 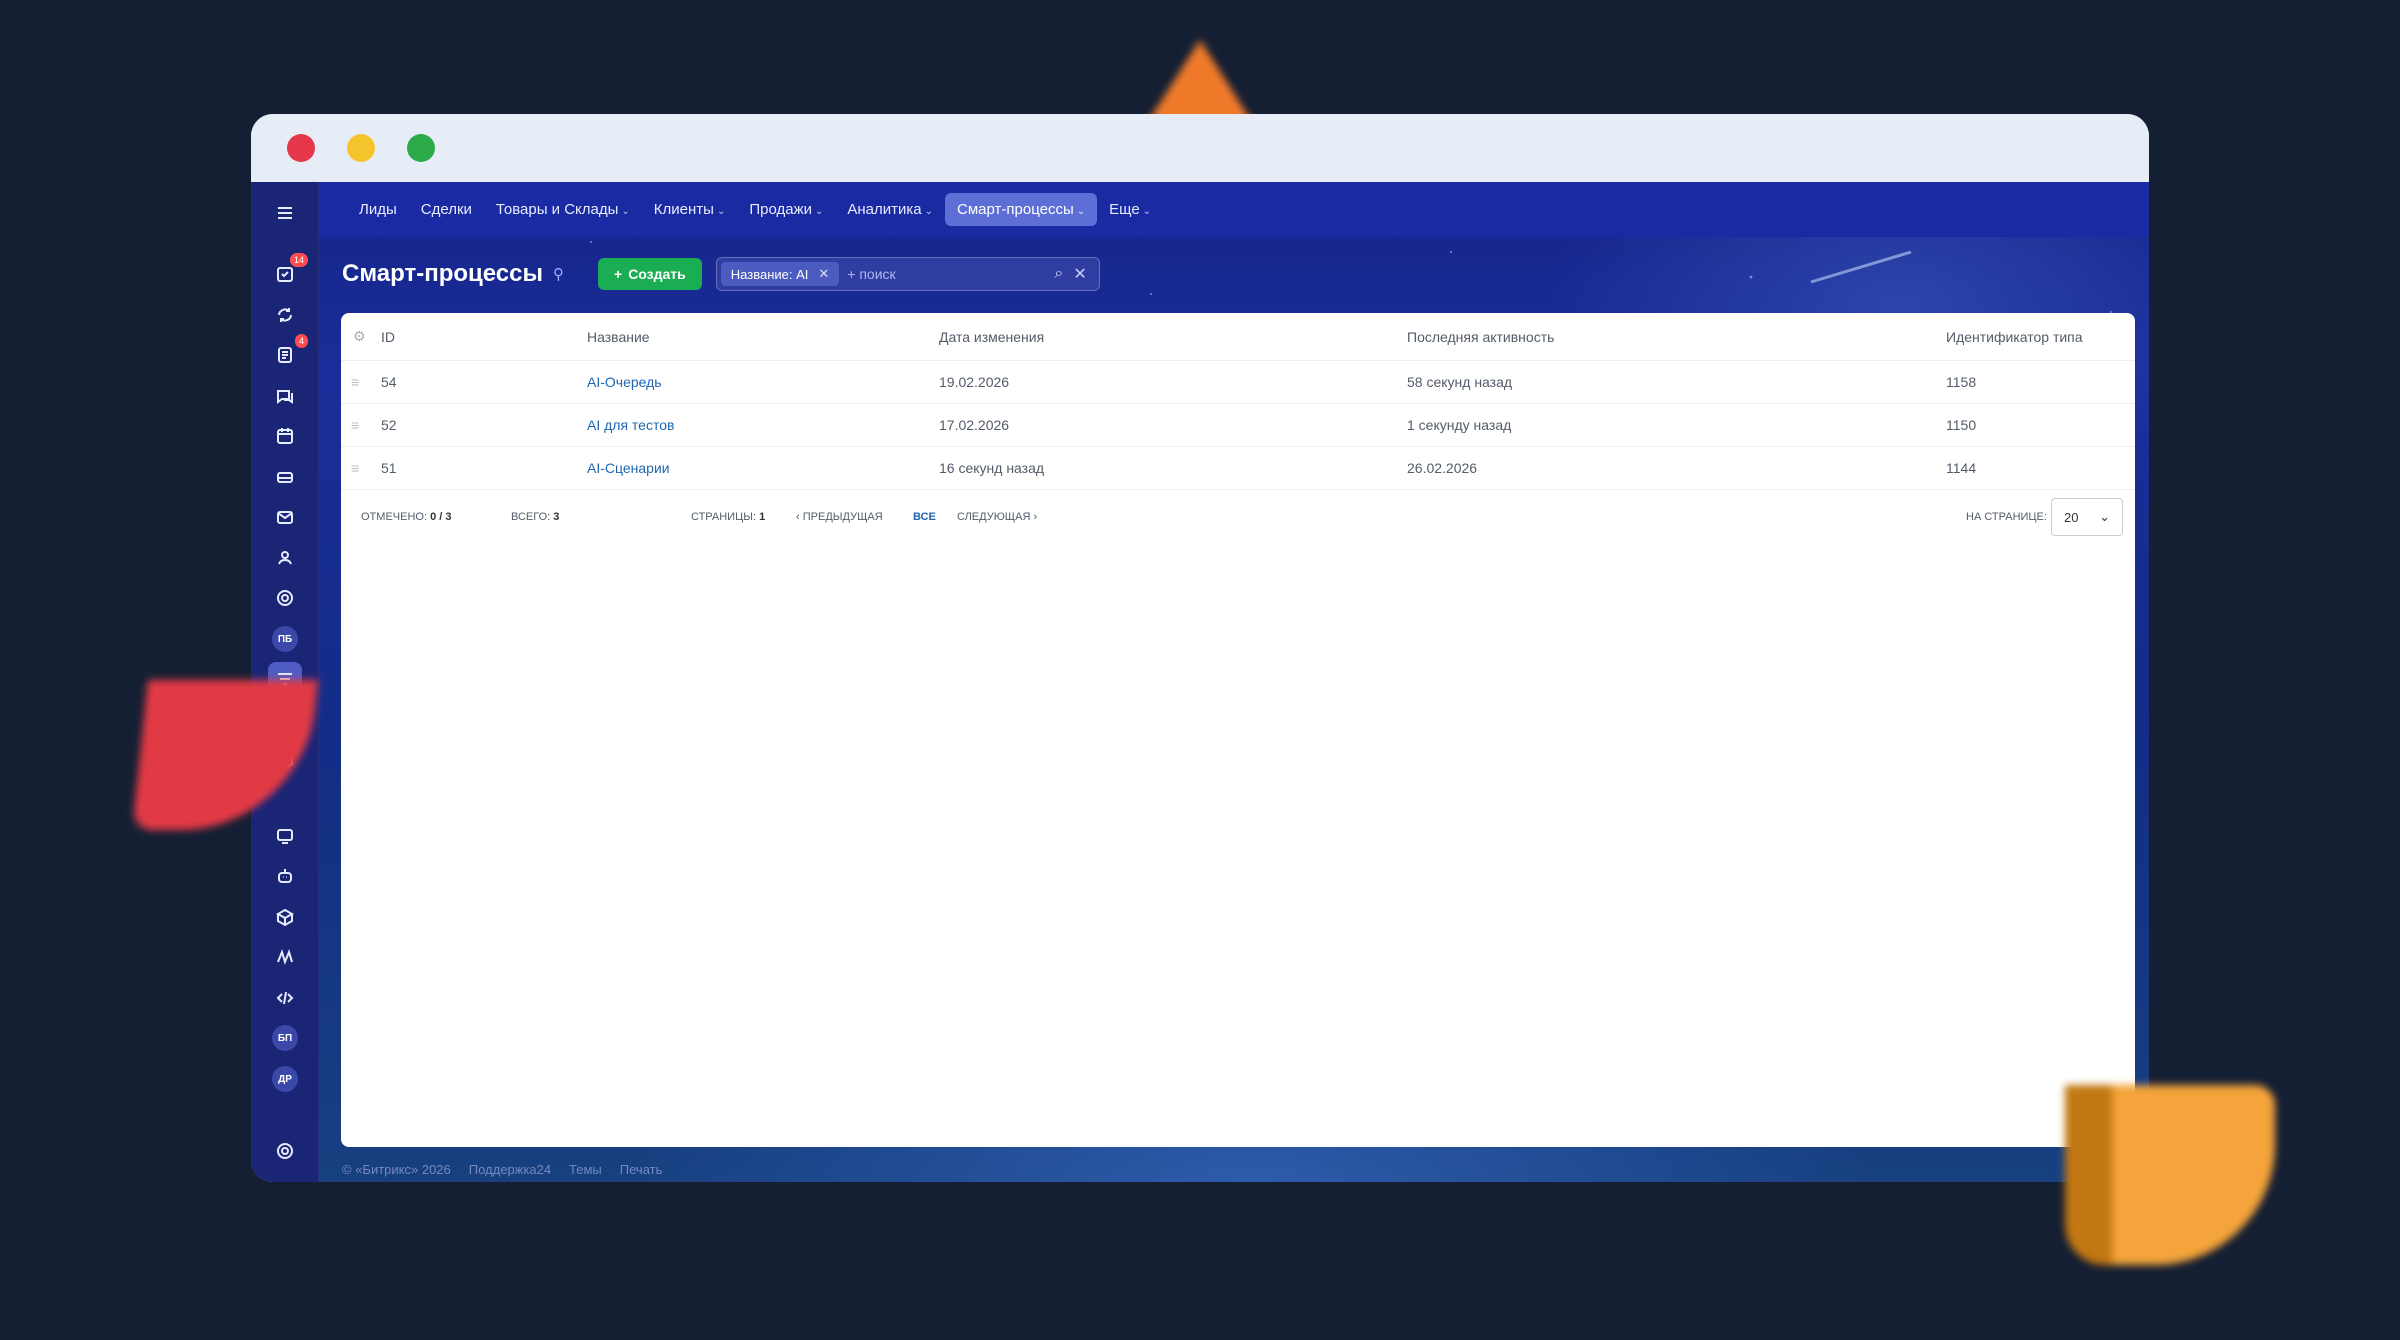 What do you see at coordinates (628, 468) in the screenshot?
I see `cell-name-link: AI-Сценарии` at bounding box center [628, 468].